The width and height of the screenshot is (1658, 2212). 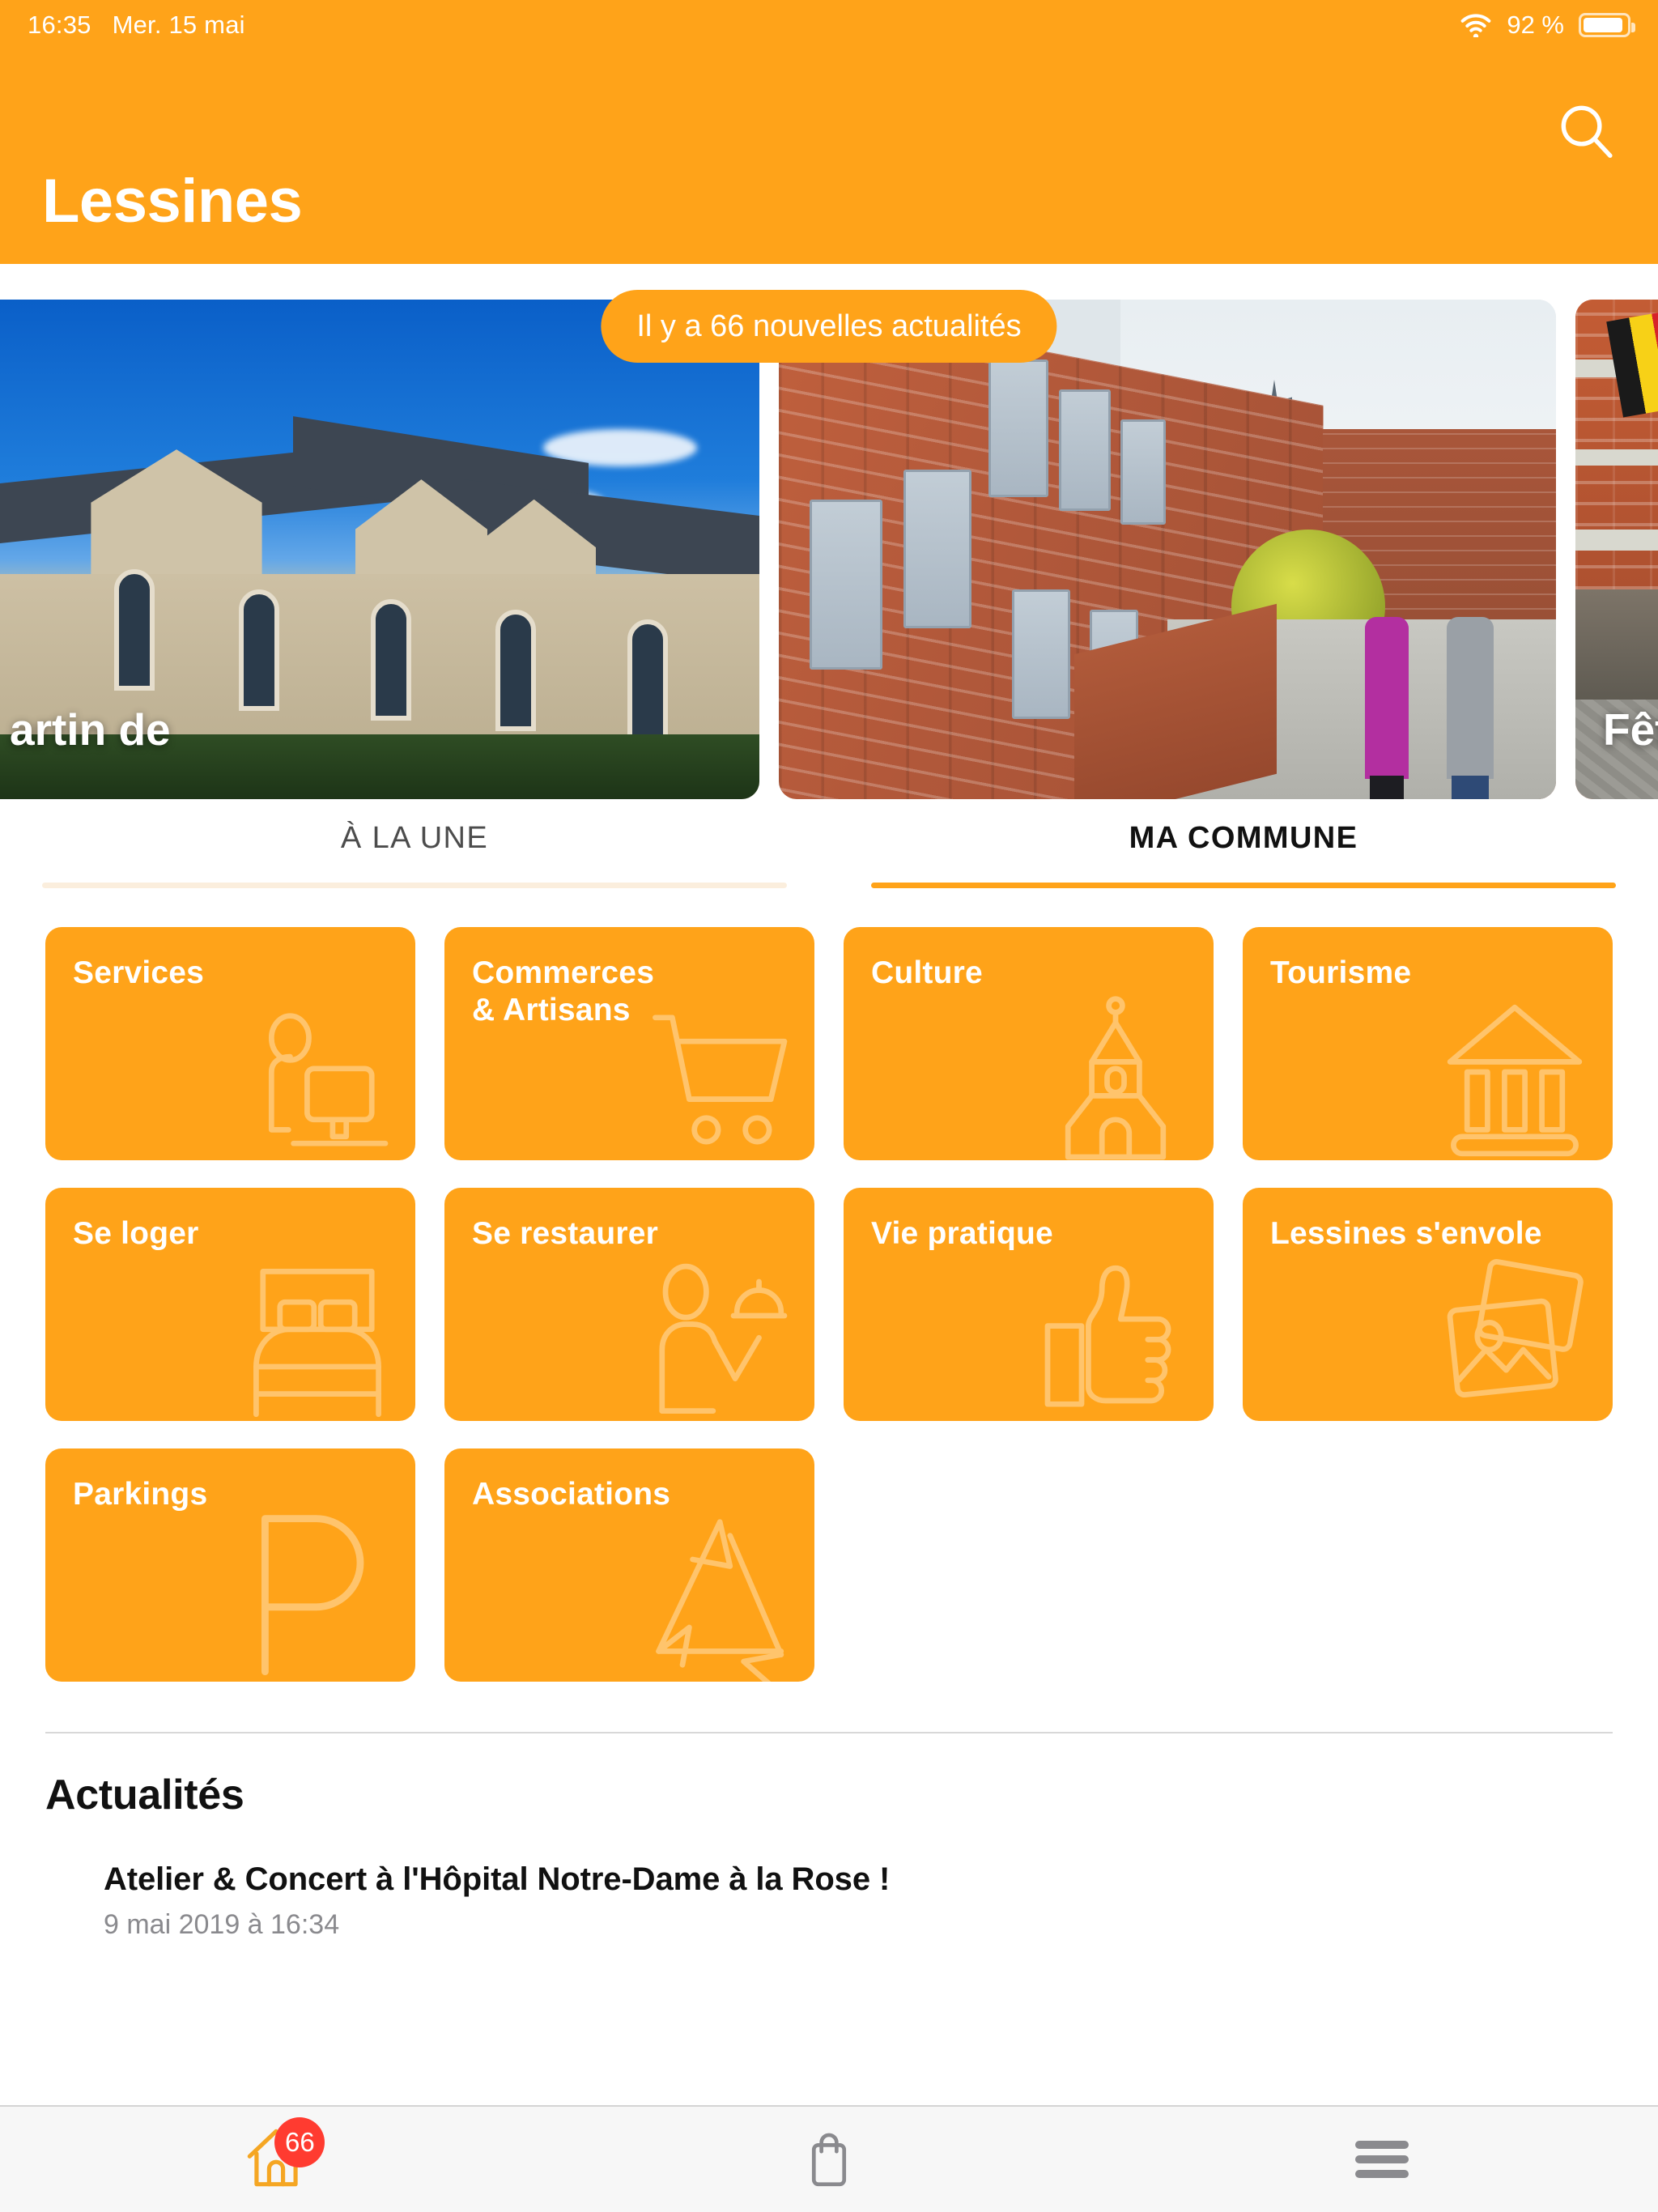 What do you see at coordinates (414, 886) in the screenshot?
I see `tab-a-la-une-underline` at bounding box center [414, 886].